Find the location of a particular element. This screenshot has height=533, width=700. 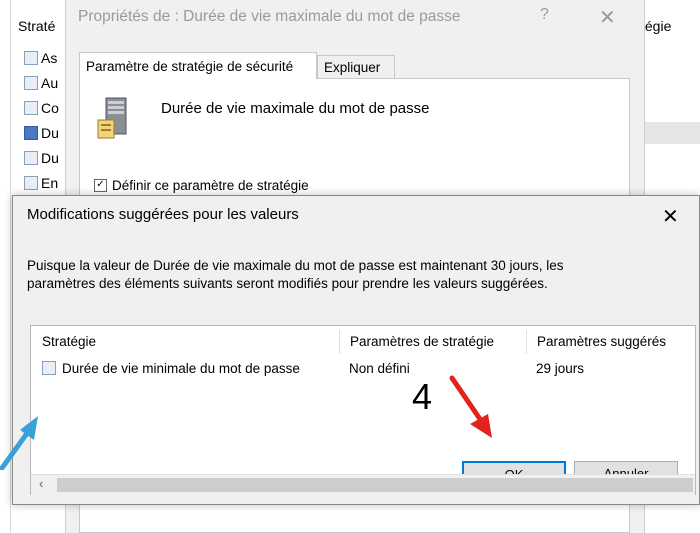

suggested-changes-close-button: ✕ is located at coordinates (670, 216).